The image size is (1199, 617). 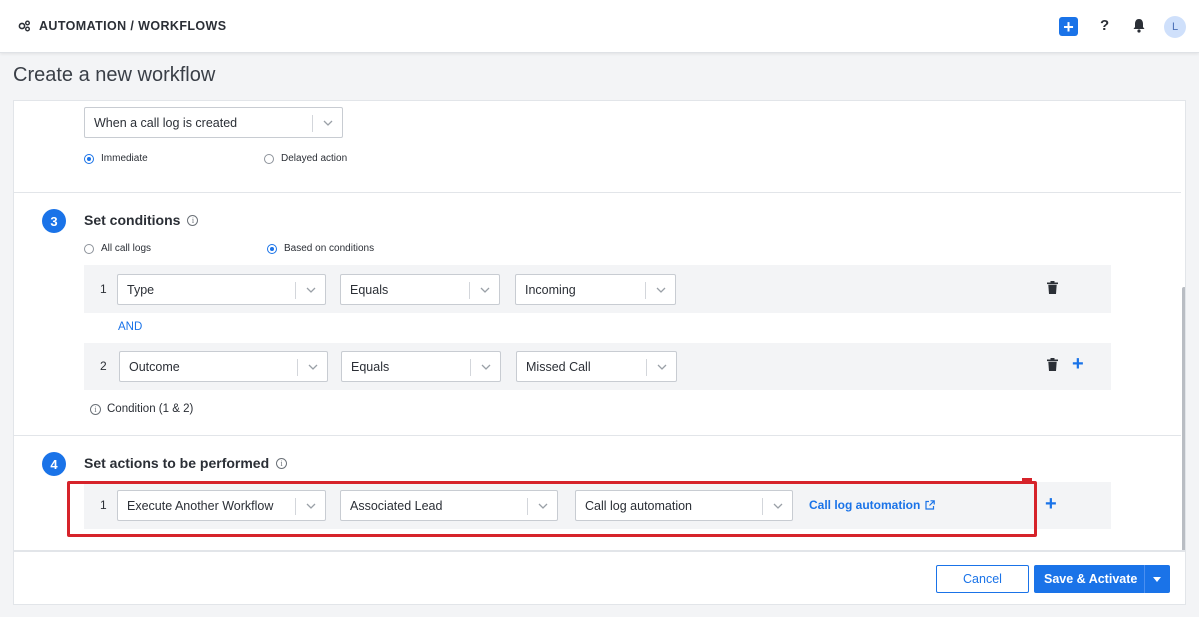 What do you see at coordinates (126, 248) in the screenshot?
I see `radio-label: All call logs` at bounding box center [126, 248].